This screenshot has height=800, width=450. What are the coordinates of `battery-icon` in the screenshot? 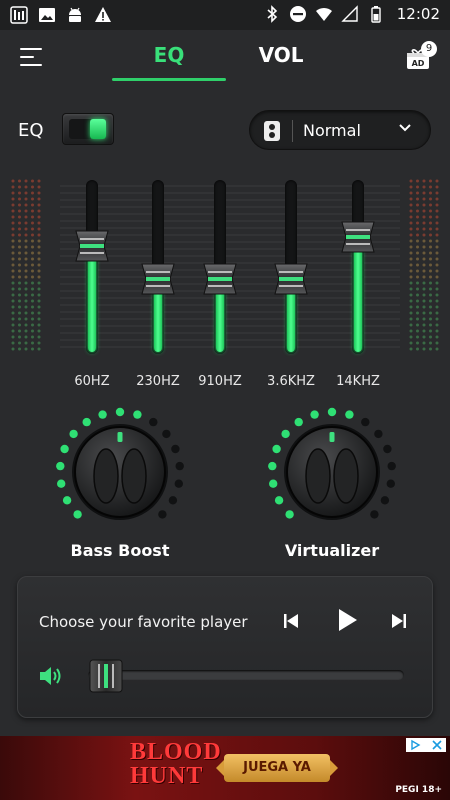 It's located at (376, 14).